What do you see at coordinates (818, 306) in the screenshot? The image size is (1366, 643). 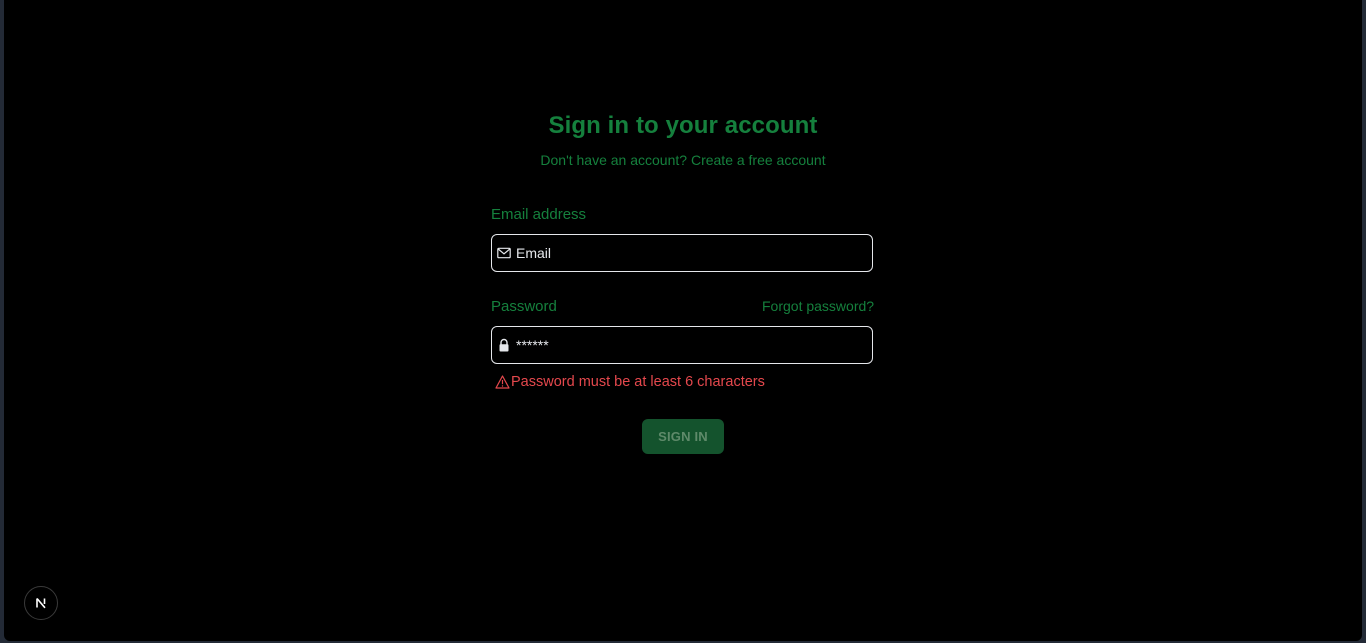 I see `forgot-password-link: Forgot password?` at bounding box center [818, 306].